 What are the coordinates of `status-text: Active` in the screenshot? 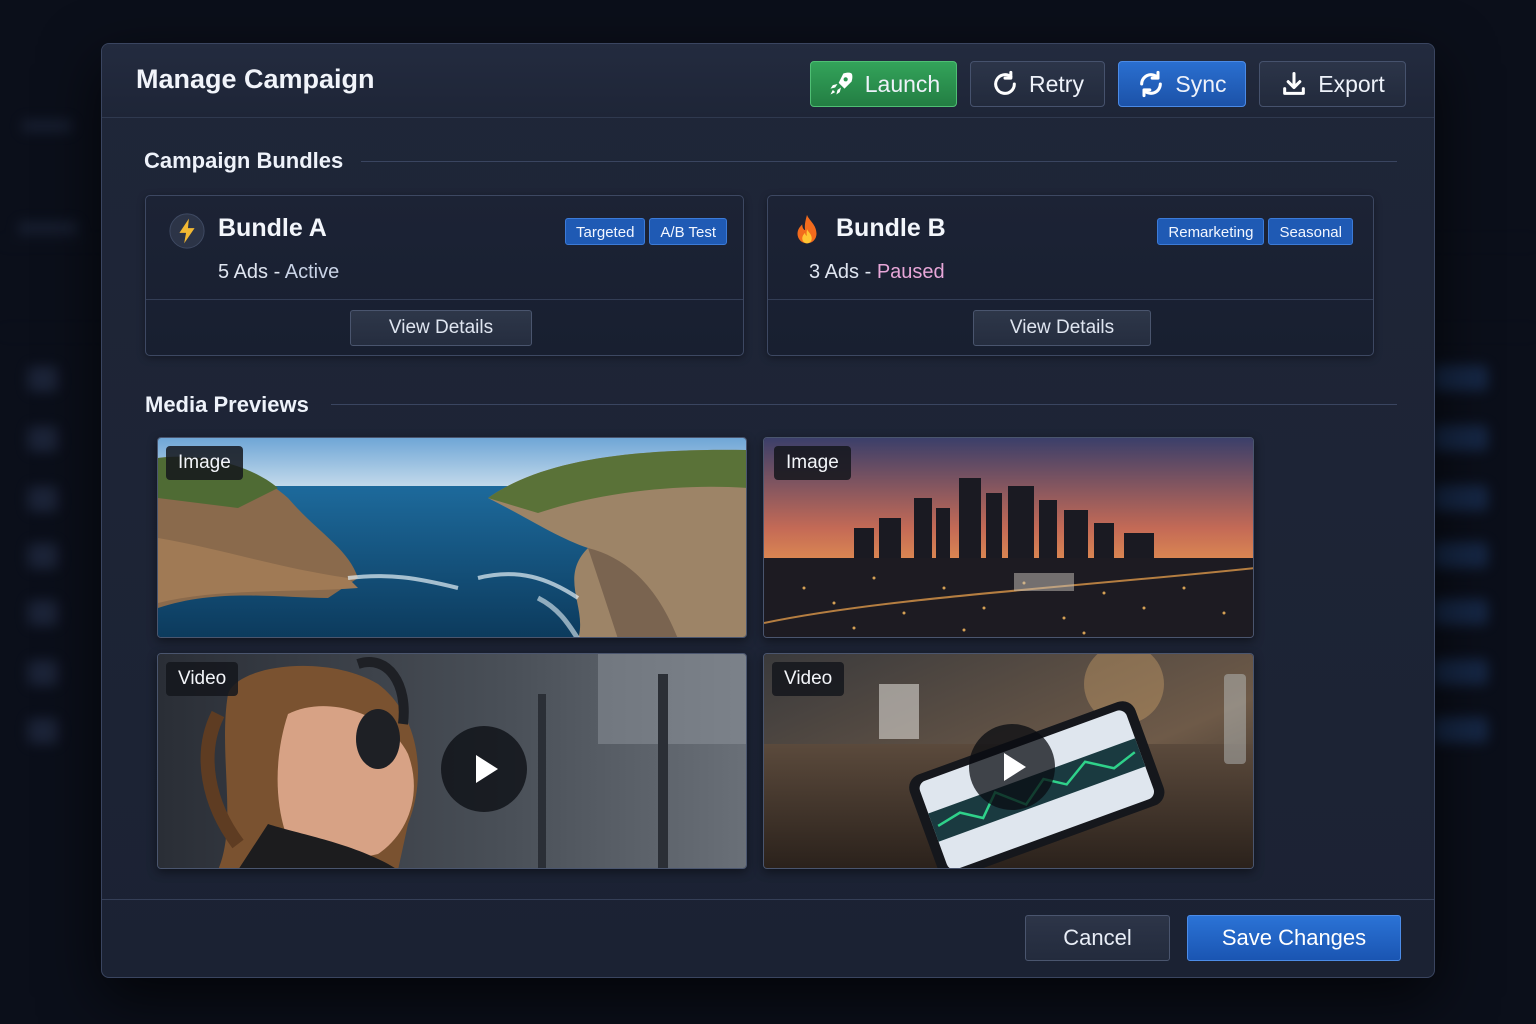 It's located at (312, 272).